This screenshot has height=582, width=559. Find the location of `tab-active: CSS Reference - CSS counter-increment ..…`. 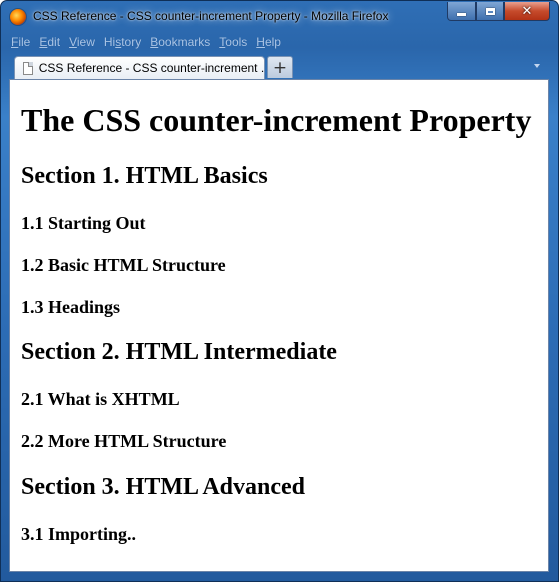

tab-active: CSS Reference - CSS counter-increment ..… is located at coordinates (139, 67).